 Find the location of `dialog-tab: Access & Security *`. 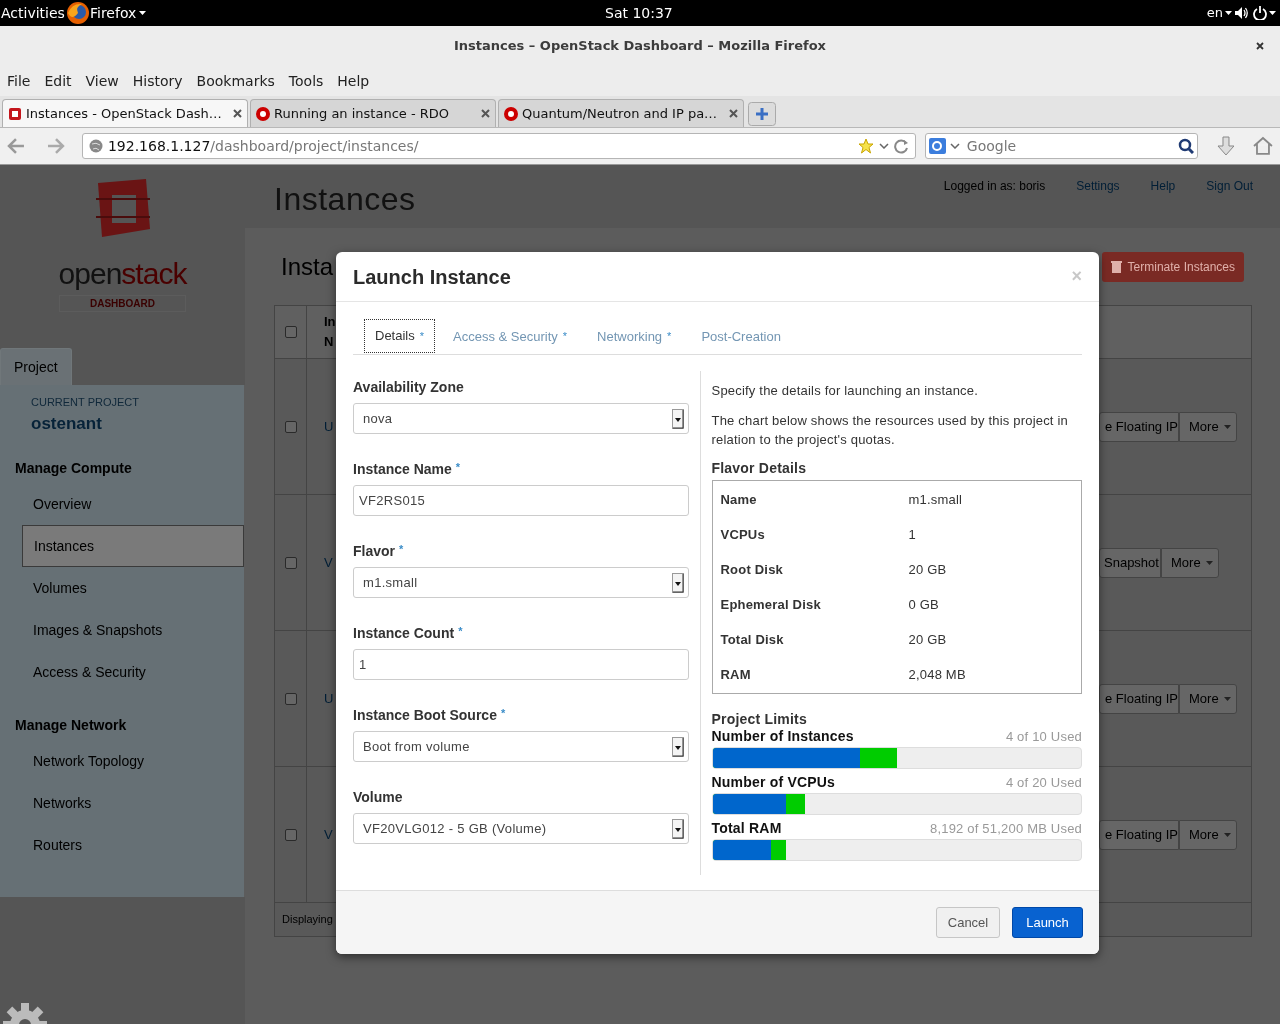

dialog-tab: Access & Security * is located at coordinates (510, 337).